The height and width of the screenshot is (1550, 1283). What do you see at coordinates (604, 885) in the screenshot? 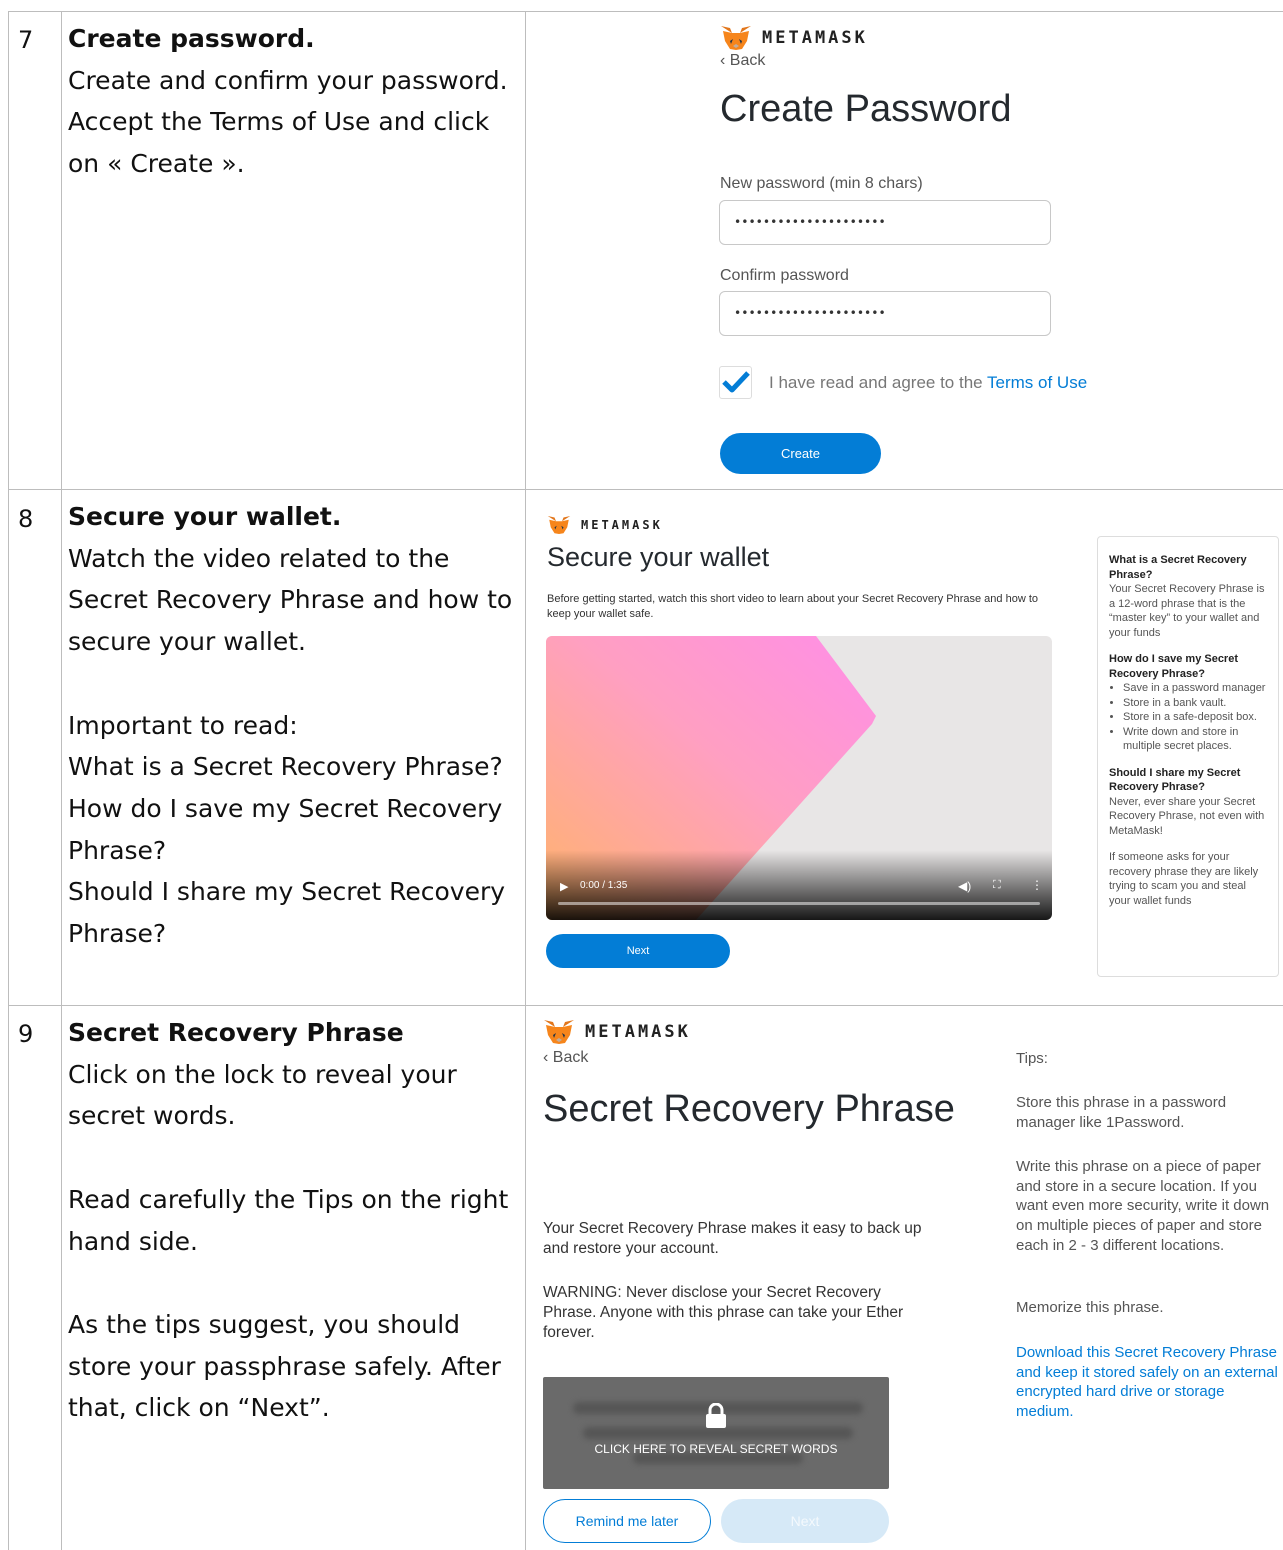
I see `video-time: 0:00 / 1:35` at bounding box center [604, 885].